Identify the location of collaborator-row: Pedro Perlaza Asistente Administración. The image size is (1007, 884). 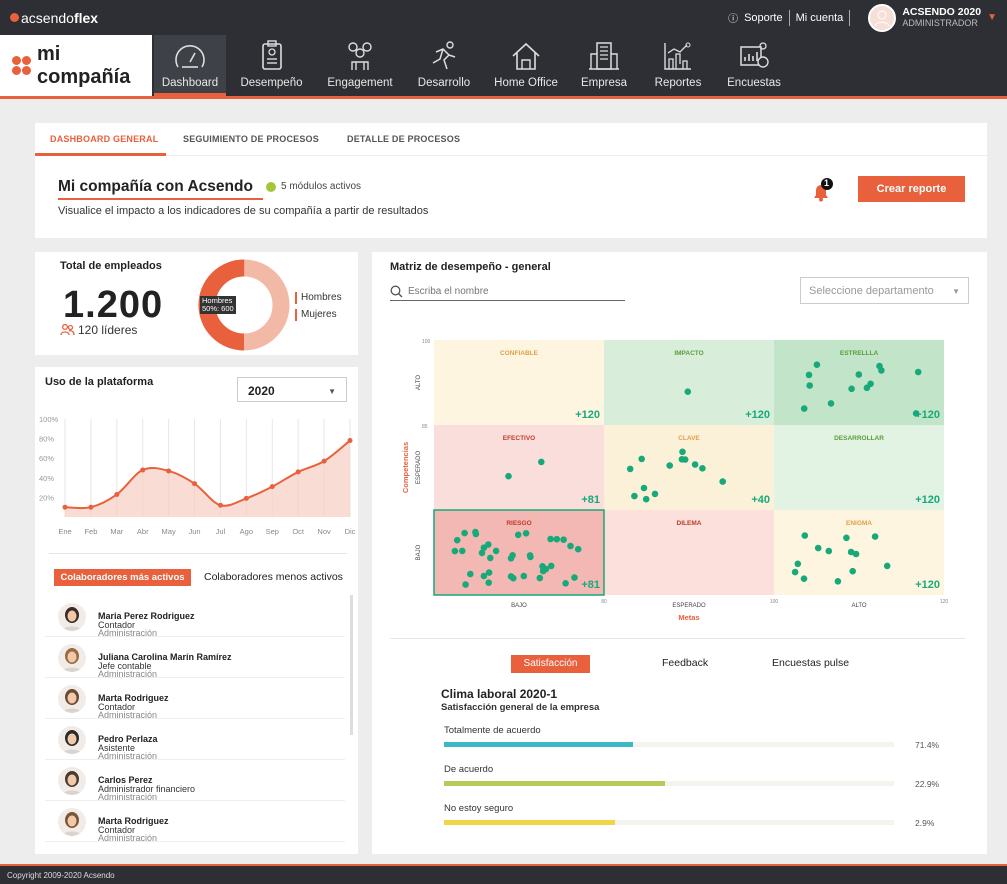
(195, 740).